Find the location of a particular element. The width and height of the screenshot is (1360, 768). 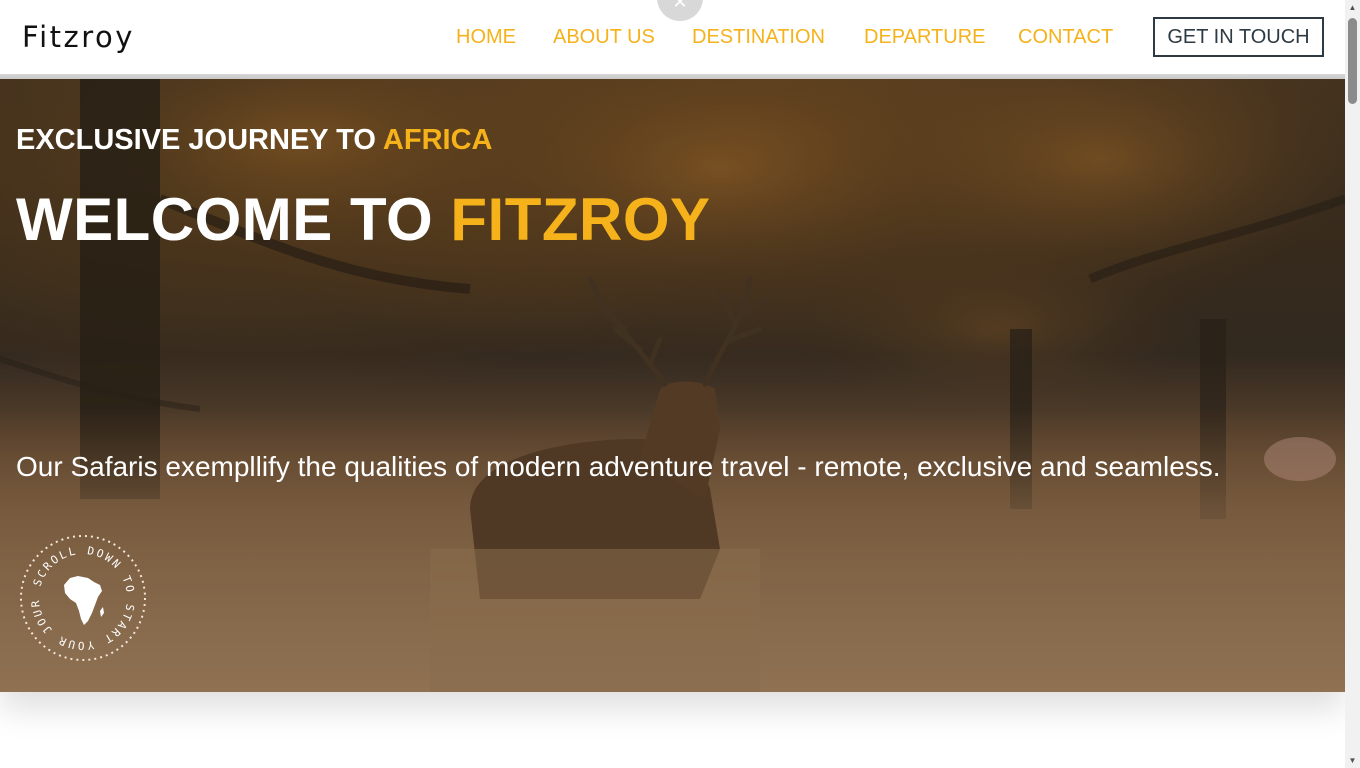

scroll-down-badge: SCROLL DOWN TO START YOUR JOURNEY is located at coordinates (81, 593).